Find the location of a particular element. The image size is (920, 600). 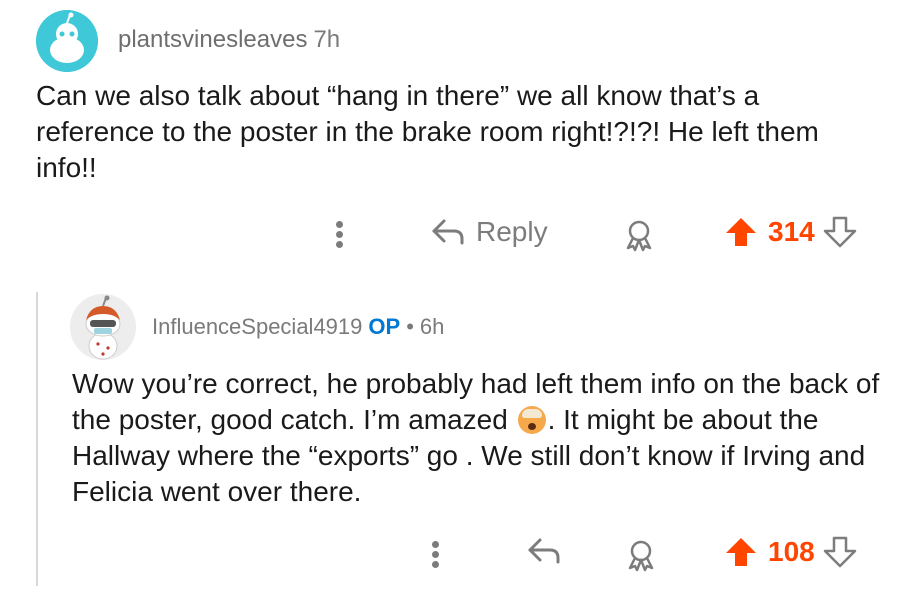

author-row: InfluenceSpecial4919 OP • 6h is located at coordinates (298, 327).